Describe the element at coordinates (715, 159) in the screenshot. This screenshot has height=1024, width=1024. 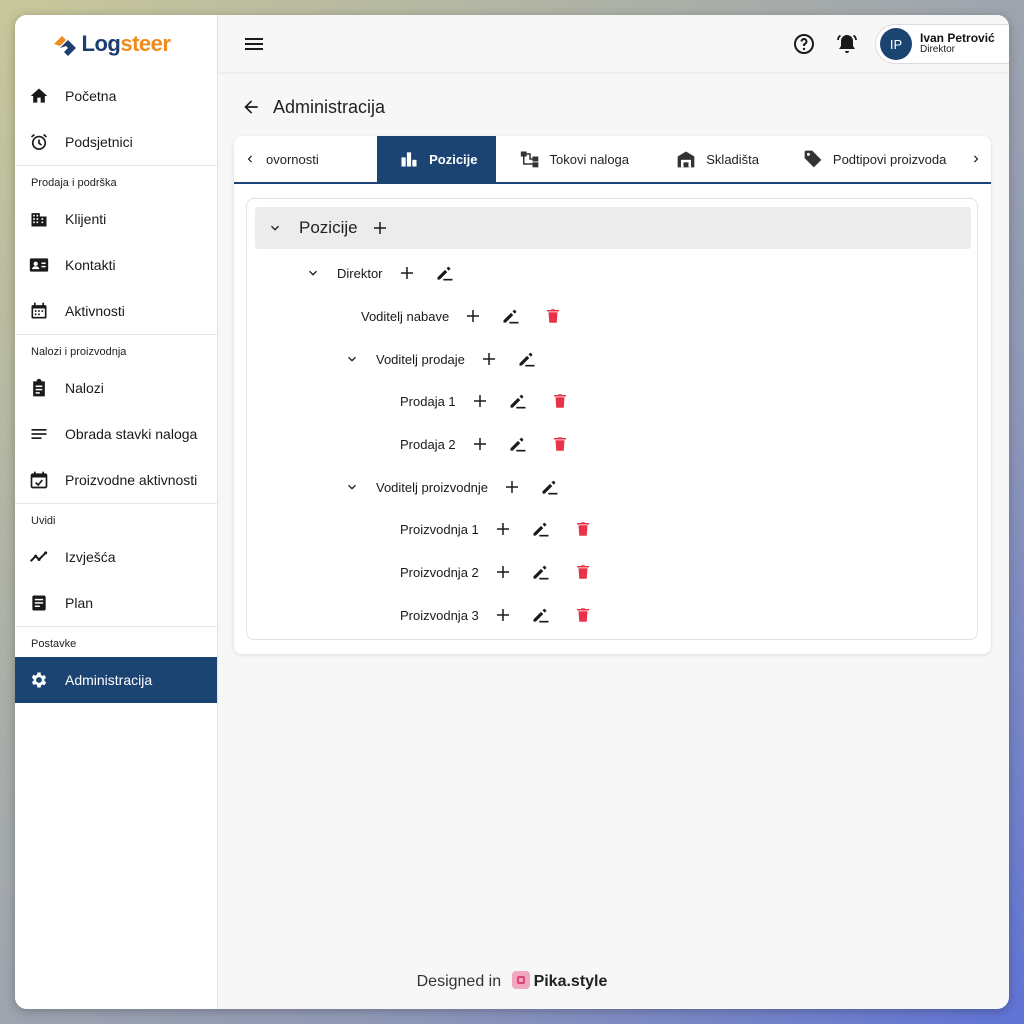
I see `tab-skladista: Skladišta` at that location.